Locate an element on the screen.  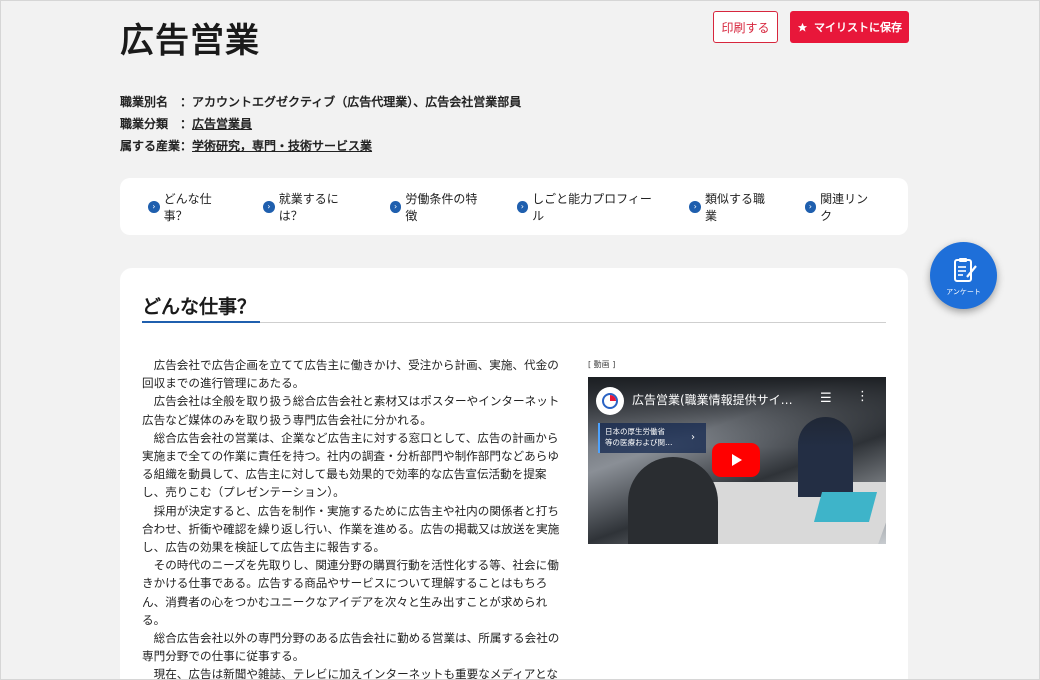
nav-label: 労働条件の特徴 is located at coordinates (441, 207).